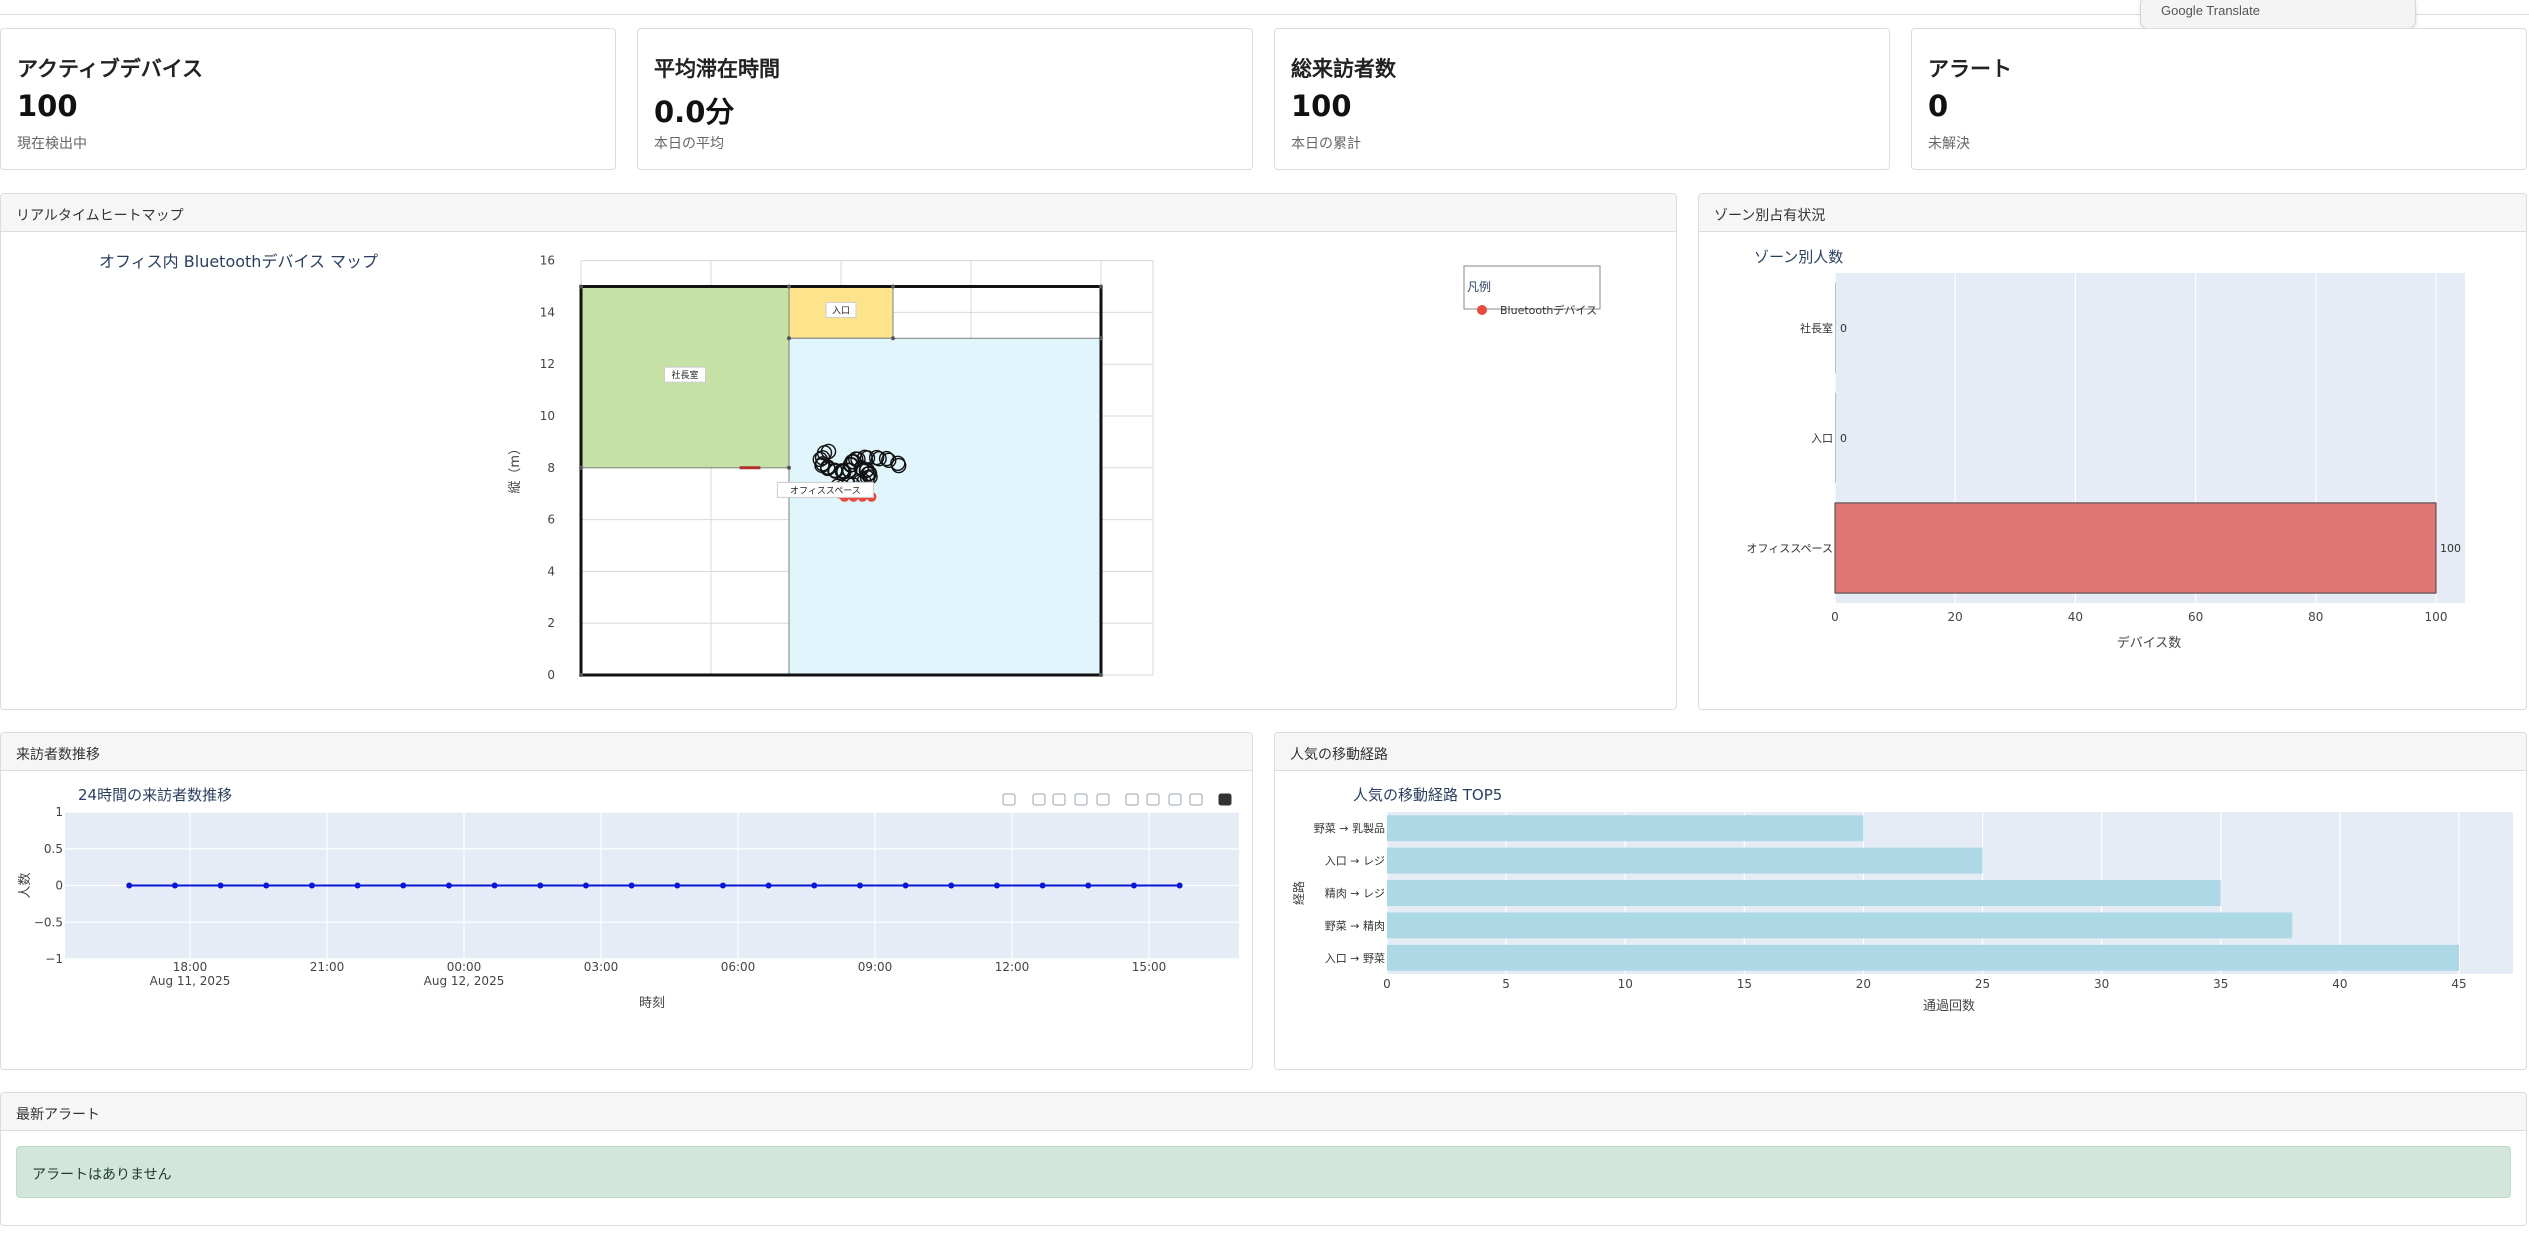 Image resolution: width=2529 pixels, height=1234 pixels. I want to click on stat-subtitle: 現在検出中, so click(52, 144).